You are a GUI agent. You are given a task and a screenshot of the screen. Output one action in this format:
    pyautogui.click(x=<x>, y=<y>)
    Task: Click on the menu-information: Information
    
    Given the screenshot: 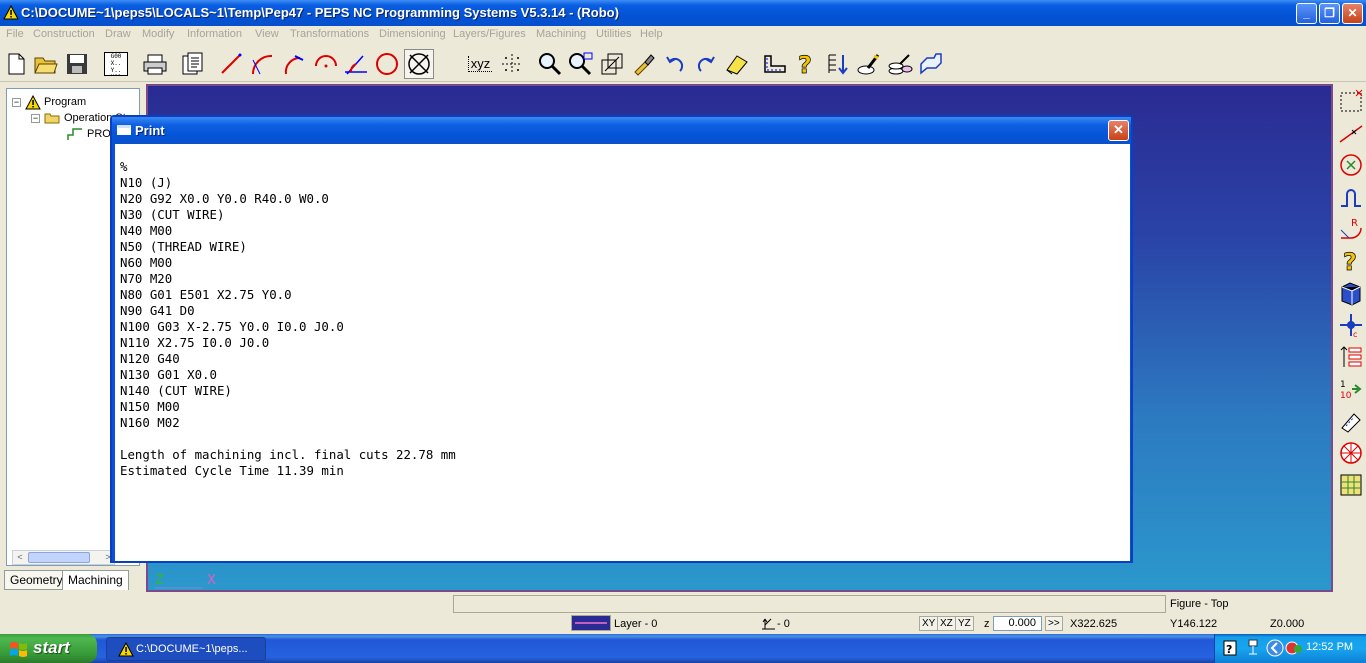 What is the action you would take?
    pyautogui.click(x=214, y=34)
    